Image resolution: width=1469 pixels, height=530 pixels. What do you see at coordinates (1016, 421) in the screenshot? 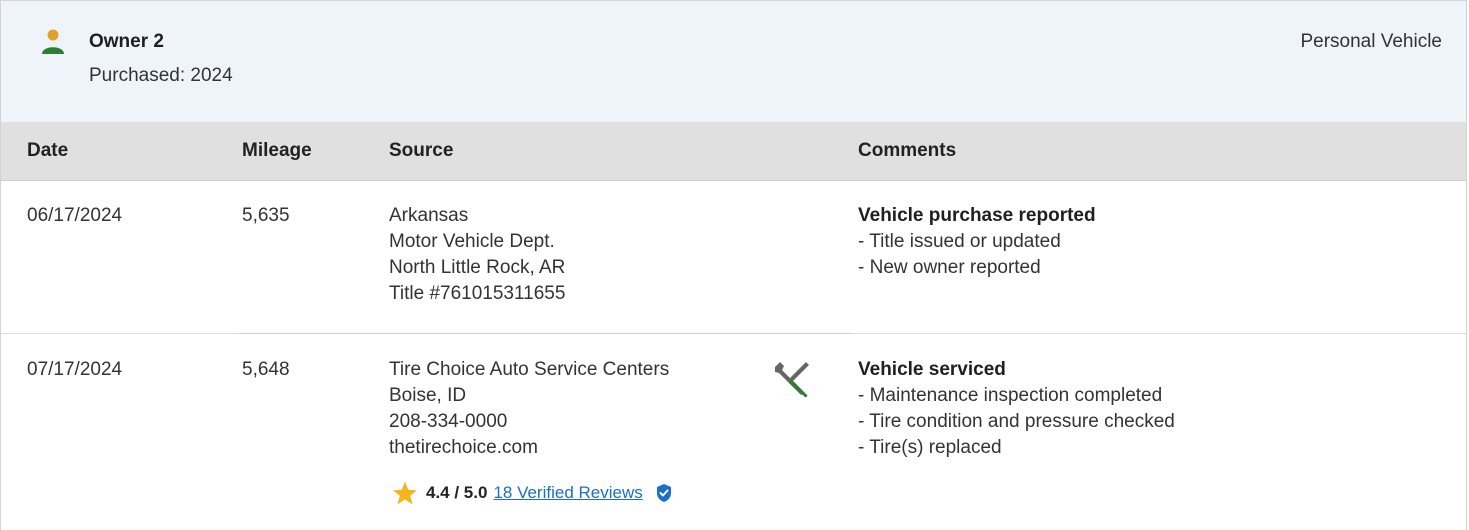
I see `comment-line: - Tire condition and pressure checked` at bounding box center [1016, 421].